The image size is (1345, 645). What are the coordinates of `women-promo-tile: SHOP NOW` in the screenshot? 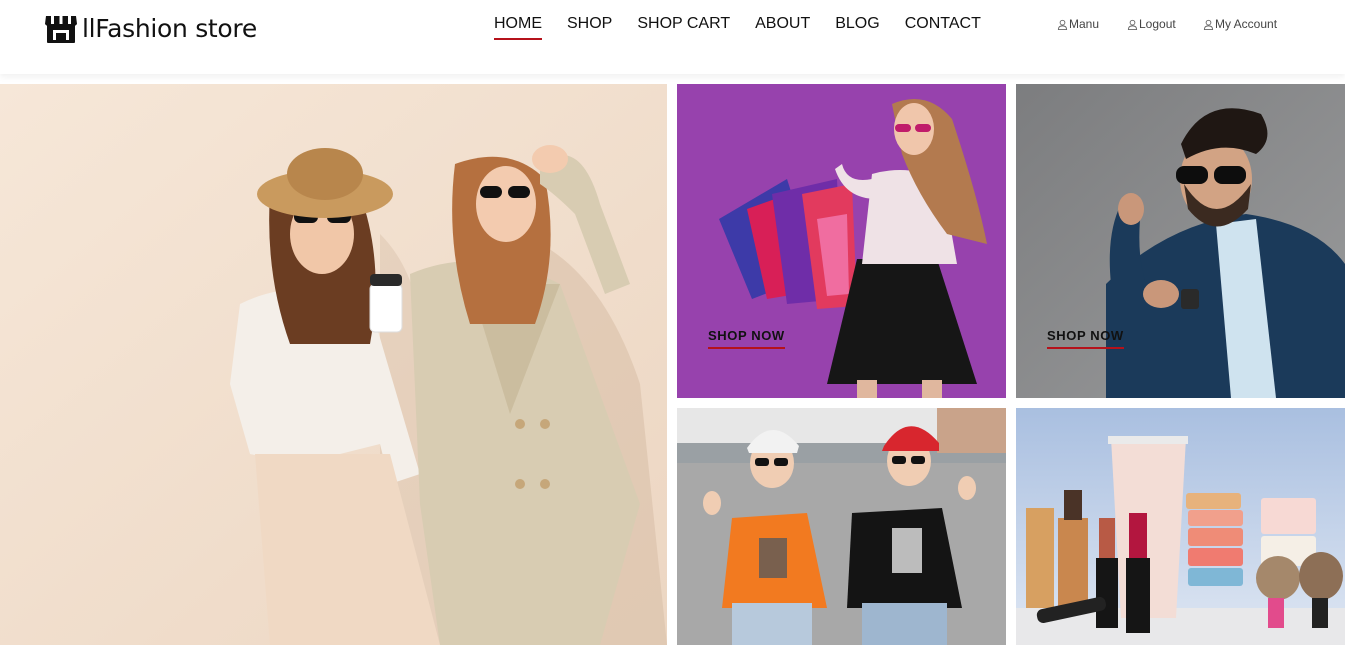 It's located at (841, 241).